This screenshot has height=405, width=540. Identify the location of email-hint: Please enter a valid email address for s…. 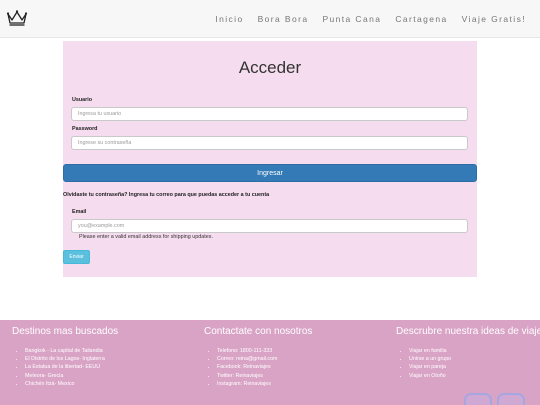
(146, 237).